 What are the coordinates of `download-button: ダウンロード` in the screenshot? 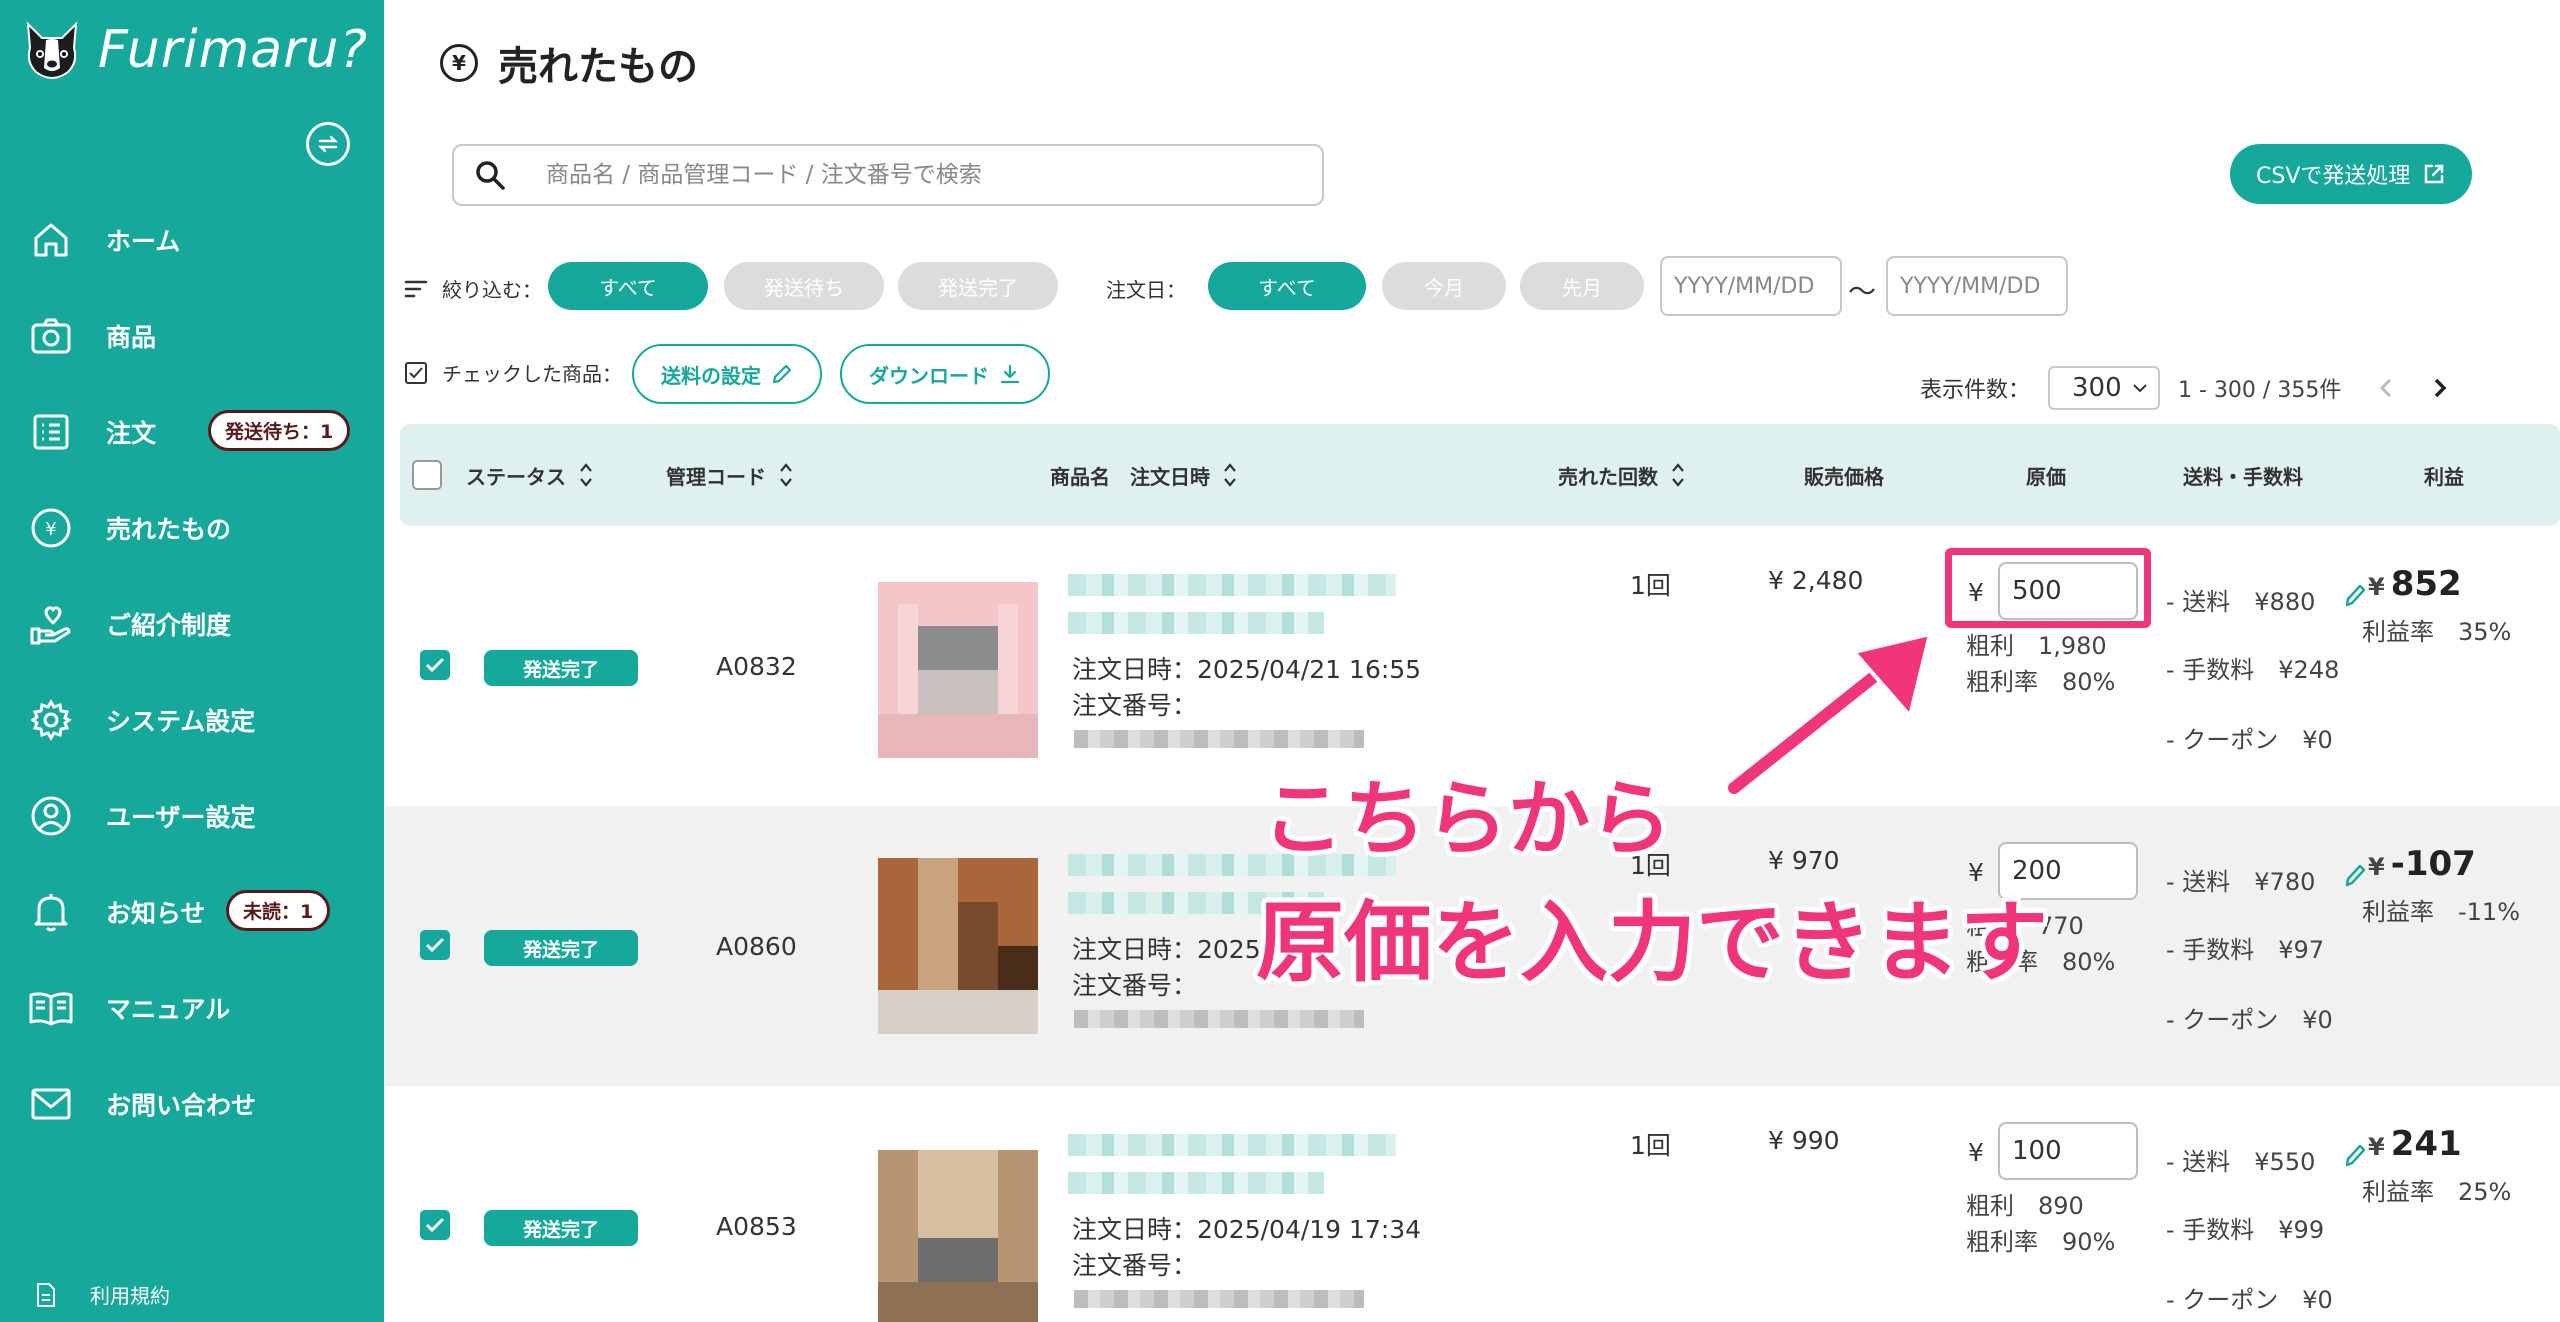 It's located at (945, 374).